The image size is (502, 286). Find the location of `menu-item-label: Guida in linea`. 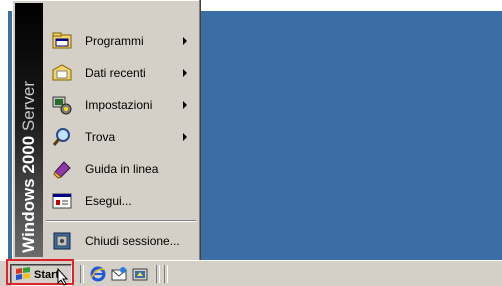

menu-item-label: Guida in linea is located at coordinates (122, 169).